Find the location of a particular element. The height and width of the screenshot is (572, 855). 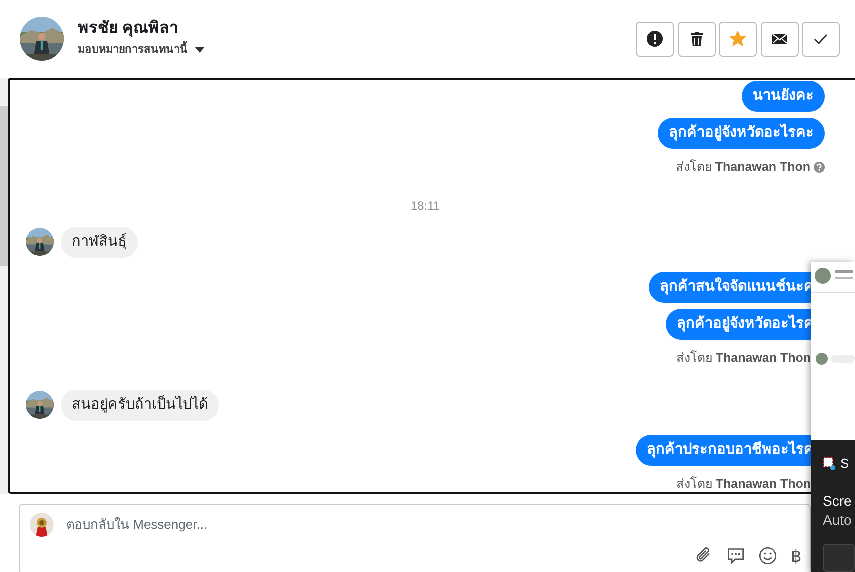

report-icon is located at coordinates (655, 39).